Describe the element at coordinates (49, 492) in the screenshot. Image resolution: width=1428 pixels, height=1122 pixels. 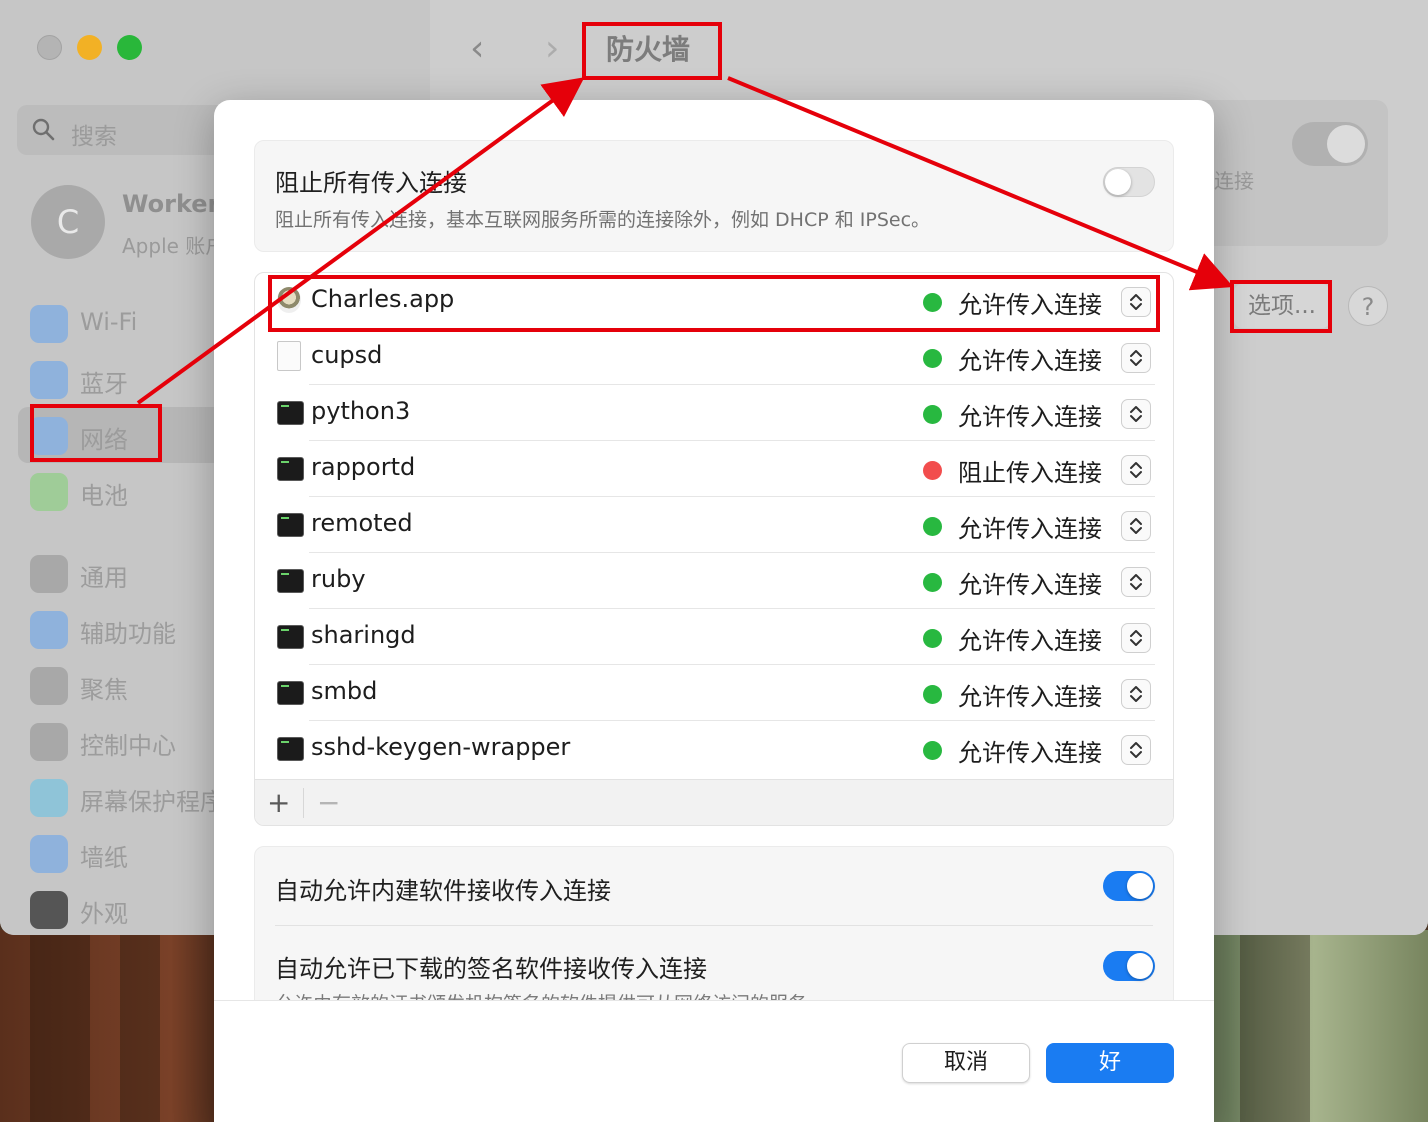
I see `battery-icon` at that location.